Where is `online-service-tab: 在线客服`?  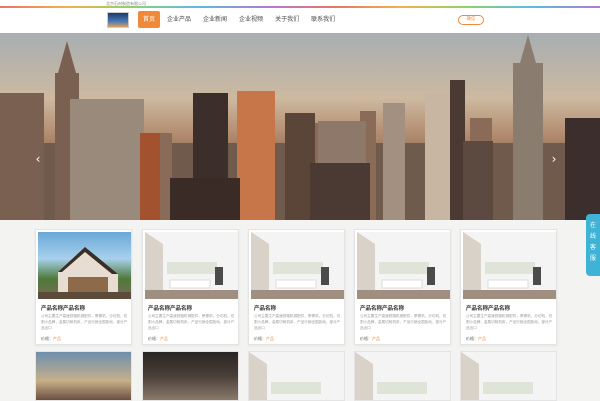 online-service-tab: 在线客服 is located at coordinates (593, 245).